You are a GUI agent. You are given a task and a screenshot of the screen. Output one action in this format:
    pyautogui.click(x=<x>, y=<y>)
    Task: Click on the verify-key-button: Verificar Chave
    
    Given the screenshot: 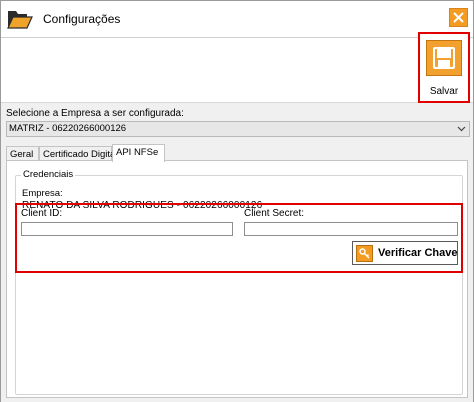 What is the action you would take?
    pyautogui.click(x=405, y=253)
    